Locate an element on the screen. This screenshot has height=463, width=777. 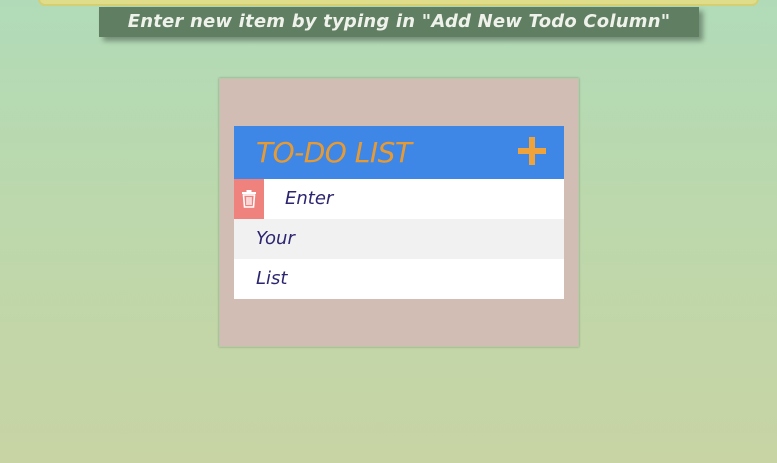
list-item: List is located at coordinates (399, 279).